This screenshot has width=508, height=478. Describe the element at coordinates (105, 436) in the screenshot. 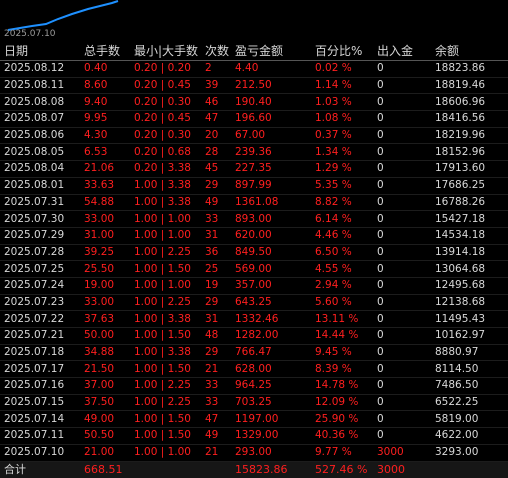

I see `cell-total-lots: 50.50` at that location.